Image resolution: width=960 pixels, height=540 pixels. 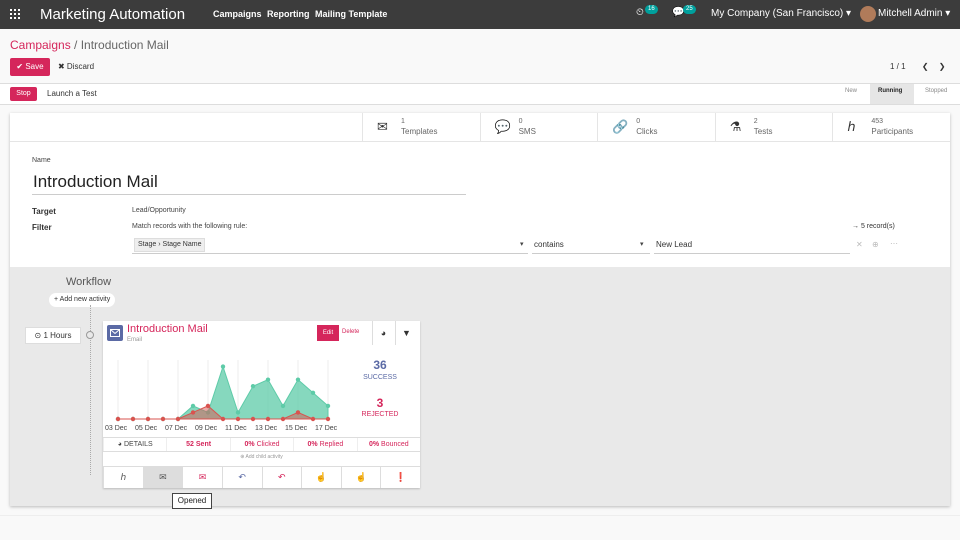 I want to click on menu-mailing-template: Mailing Template, so click(x=351, y=14).